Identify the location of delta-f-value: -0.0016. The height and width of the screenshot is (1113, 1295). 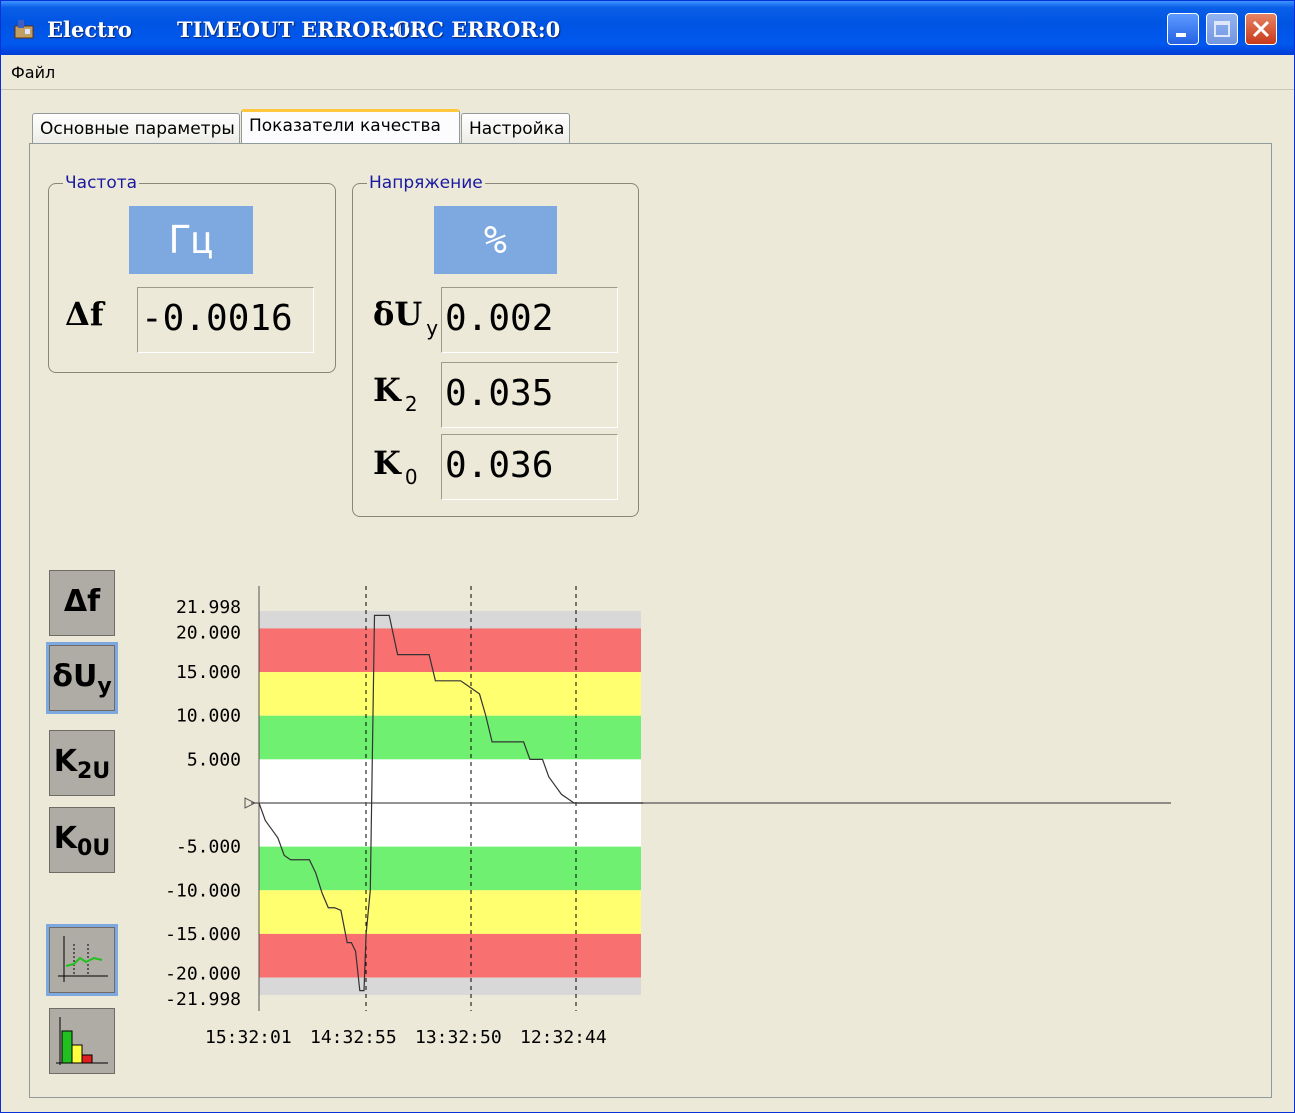
(225, 320).